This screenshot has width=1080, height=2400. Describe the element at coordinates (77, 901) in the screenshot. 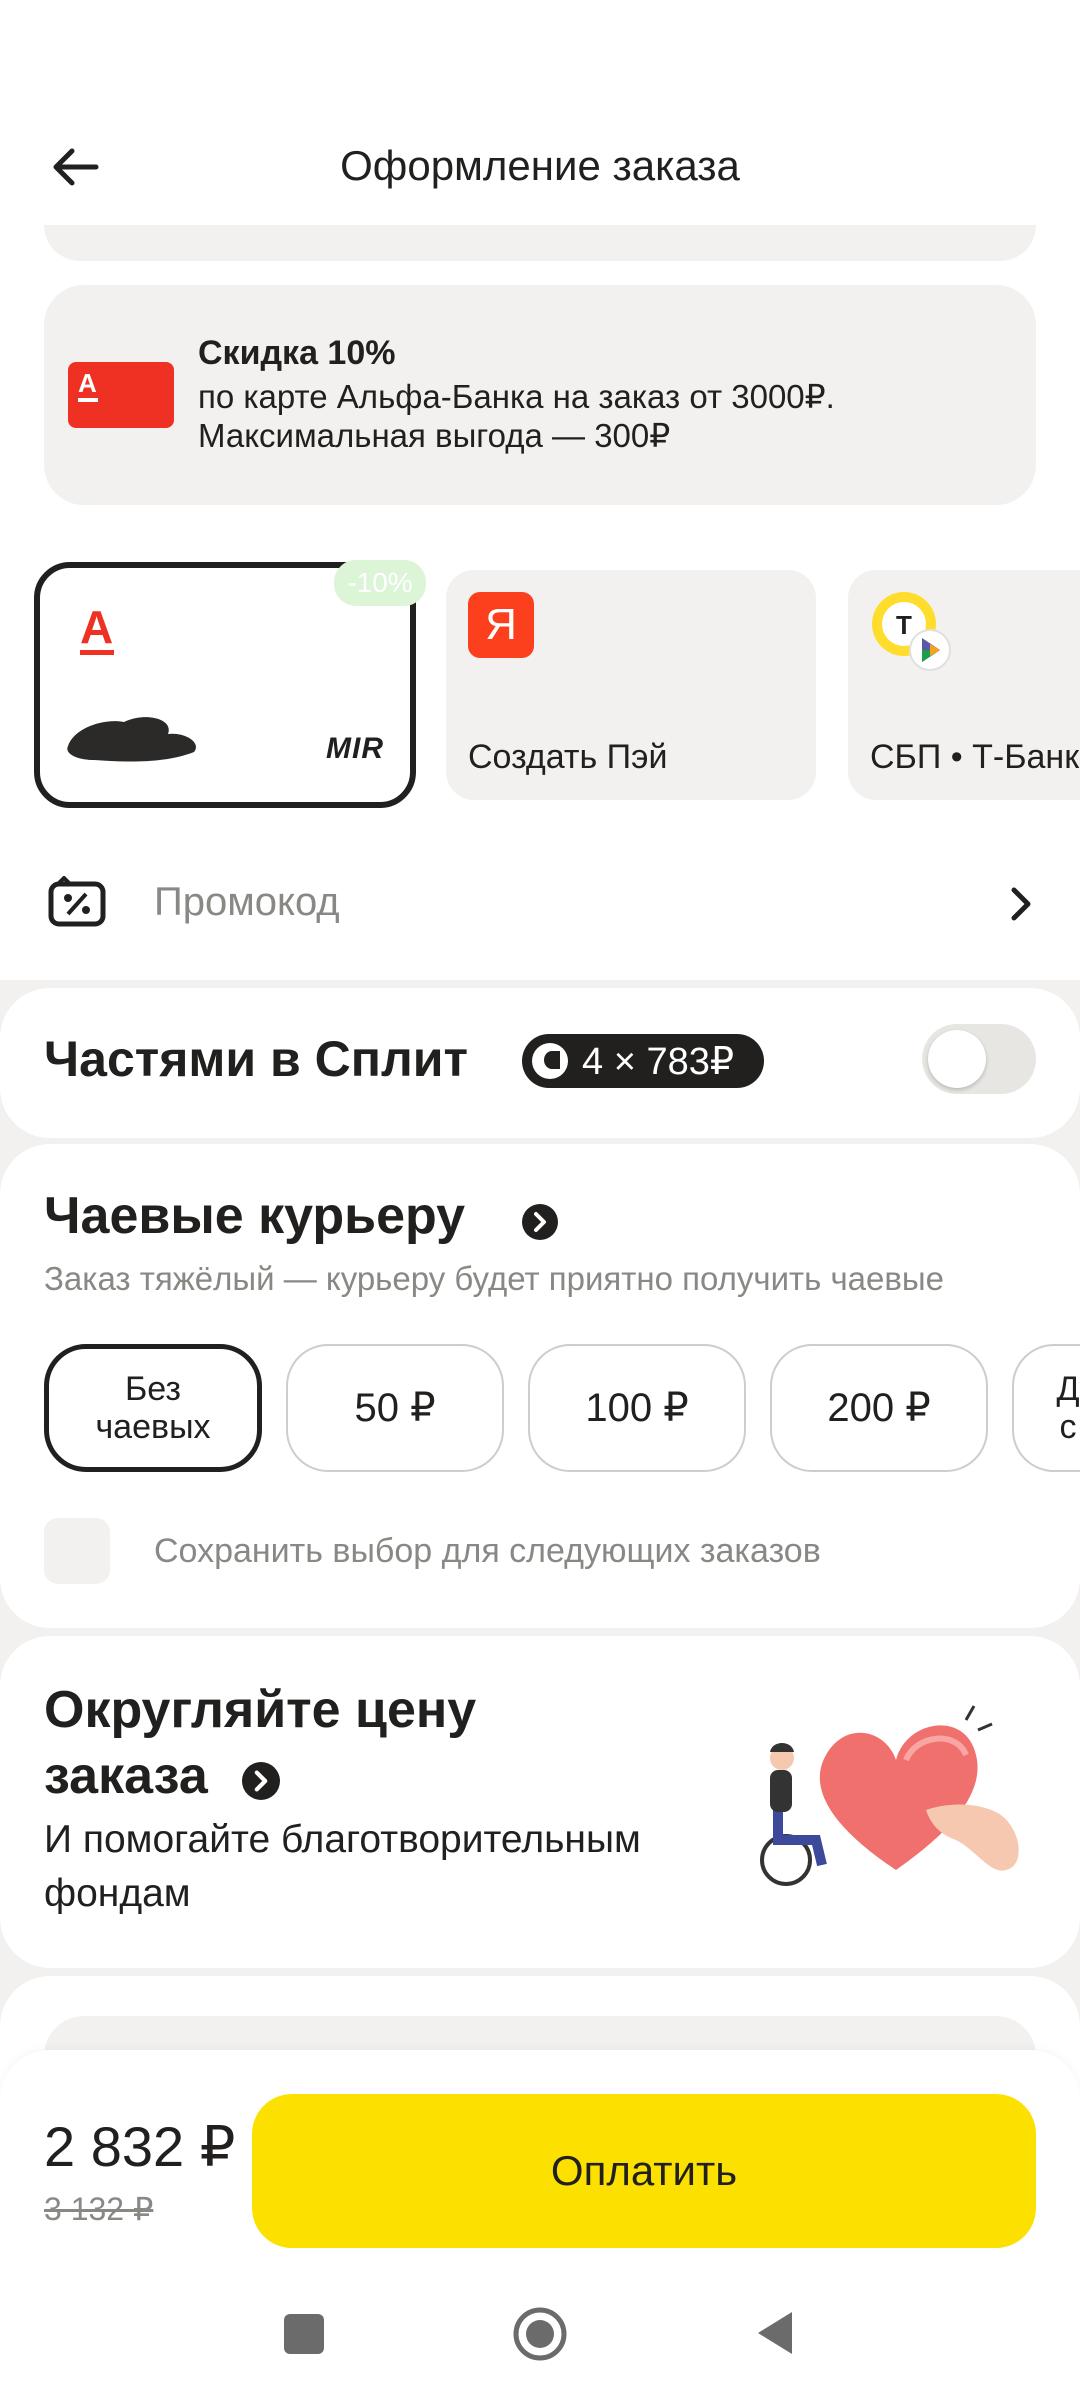

I see `percent-icon` at that location.